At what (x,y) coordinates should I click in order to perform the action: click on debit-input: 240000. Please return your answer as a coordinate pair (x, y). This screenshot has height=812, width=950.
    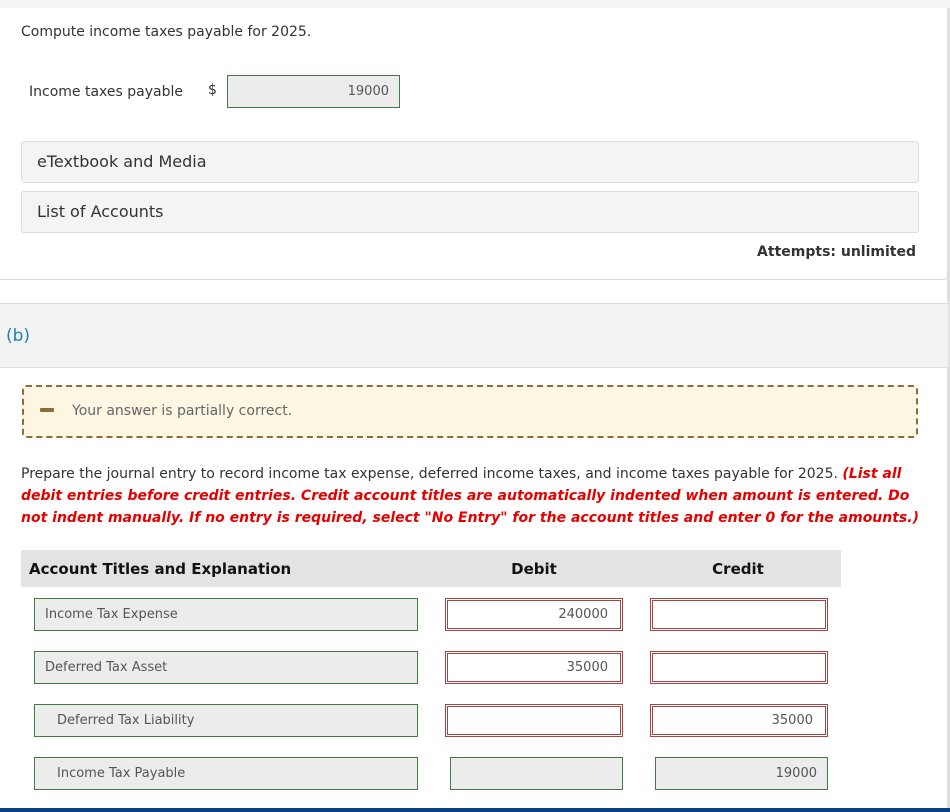
    Looking at the image, I should click on (534, 614).